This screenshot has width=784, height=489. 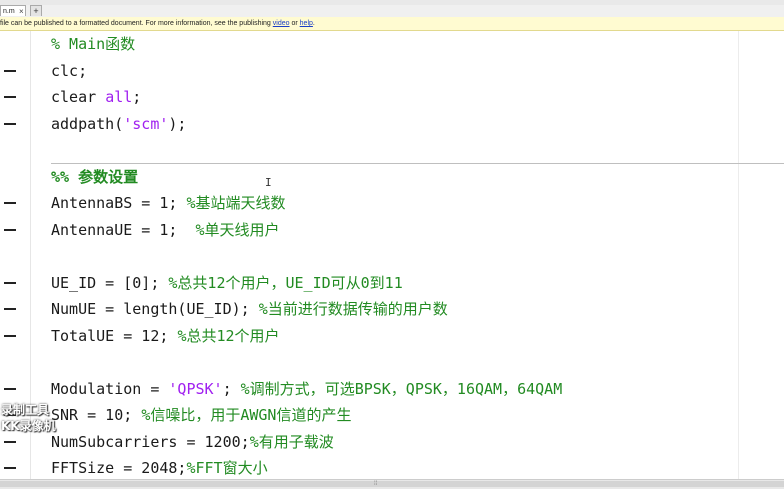 What do you see at coordinates (294, 23) in the screenshot?
I see `info-bar-or: or` at bounding box center [294, 23].